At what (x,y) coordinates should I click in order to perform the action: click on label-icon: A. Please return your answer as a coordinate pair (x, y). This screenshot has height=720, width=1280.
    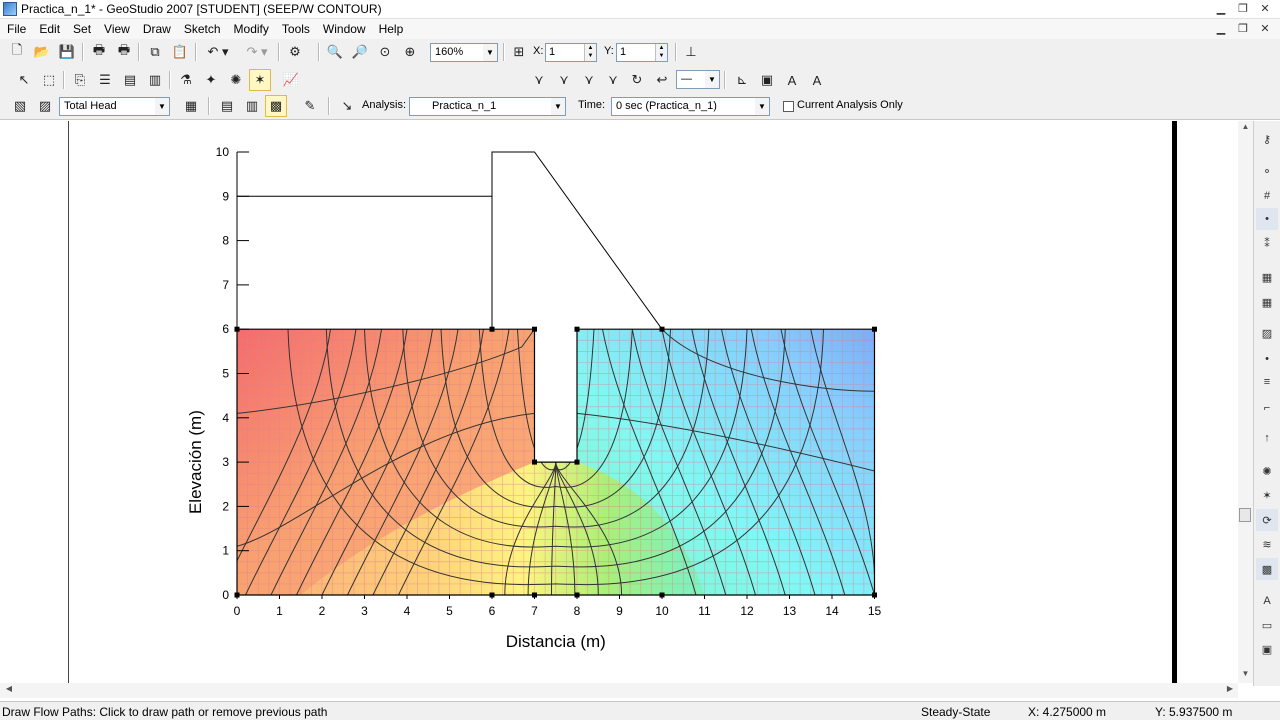
    Looking at the image, I should click on (792, 80).